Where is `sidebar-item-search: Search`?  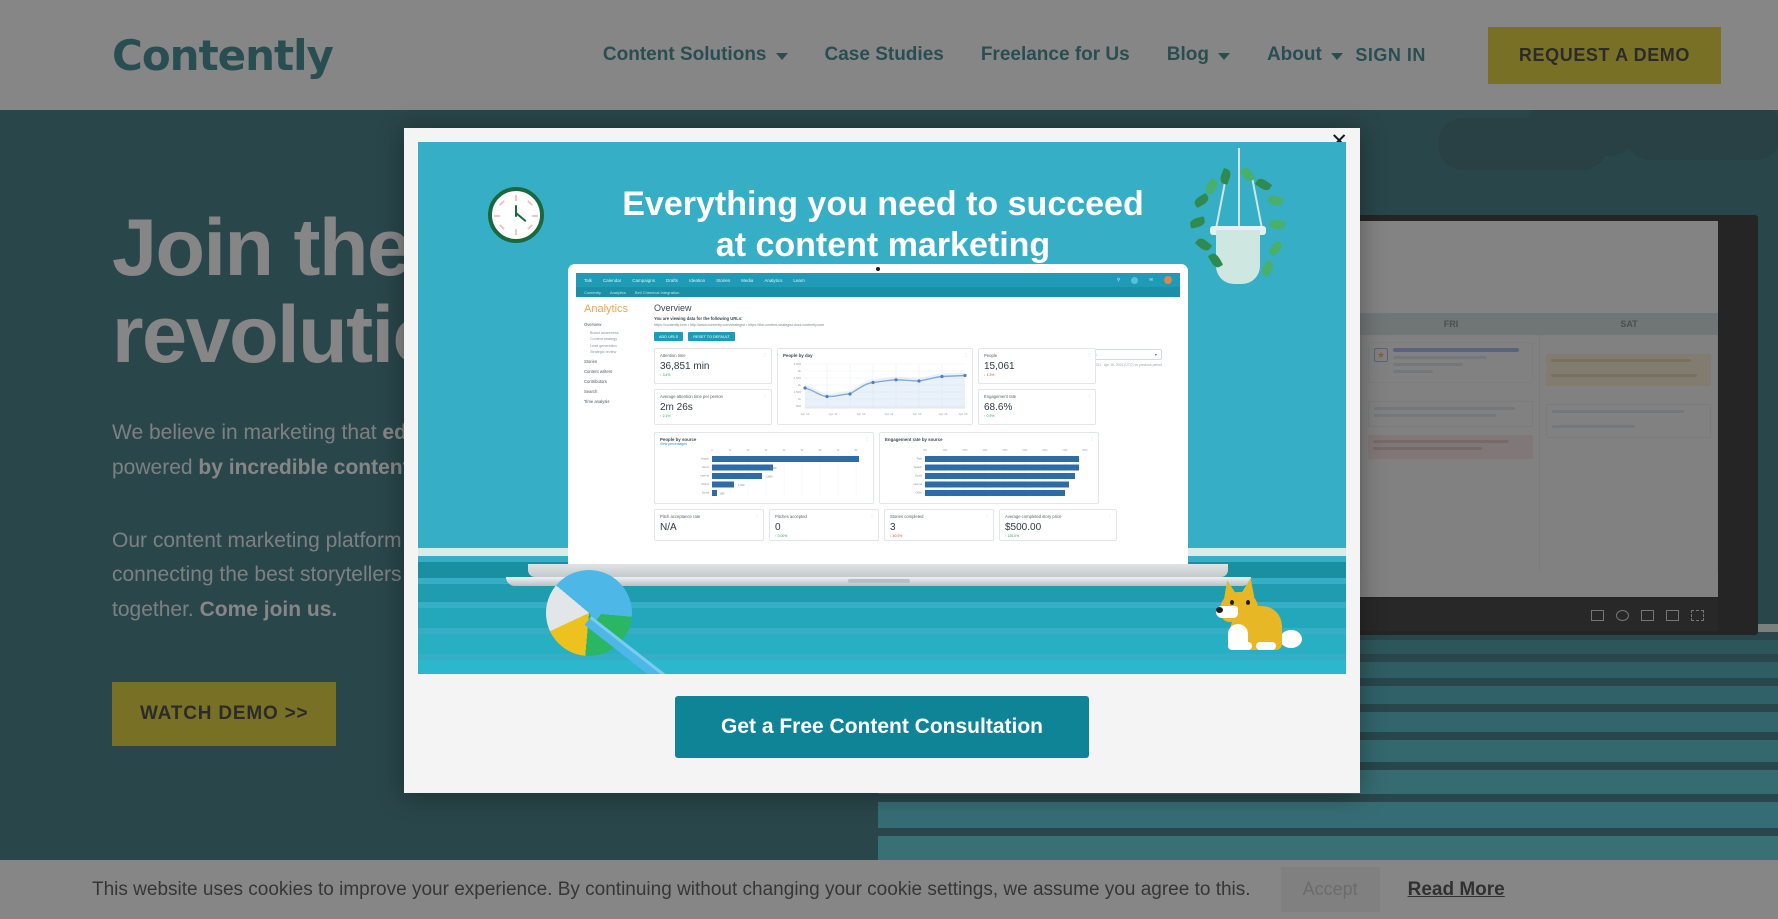
sidebar-item-search: Search is located at coordinates (616, 391).